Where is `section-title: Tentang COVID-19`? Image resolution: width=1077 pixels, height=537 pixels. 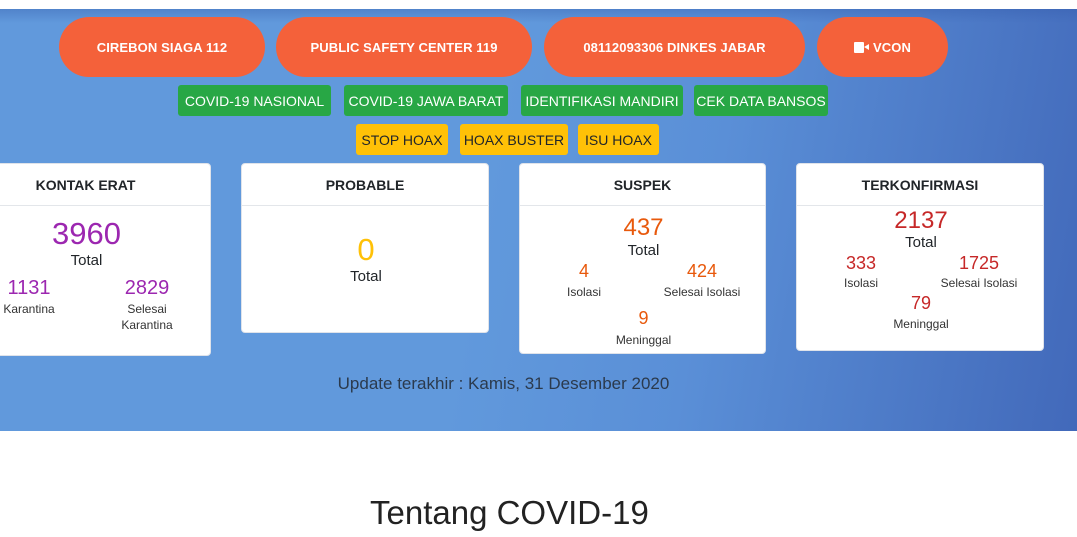 section-title: Tentang COVID-19 is located at coordinates (509, 512).